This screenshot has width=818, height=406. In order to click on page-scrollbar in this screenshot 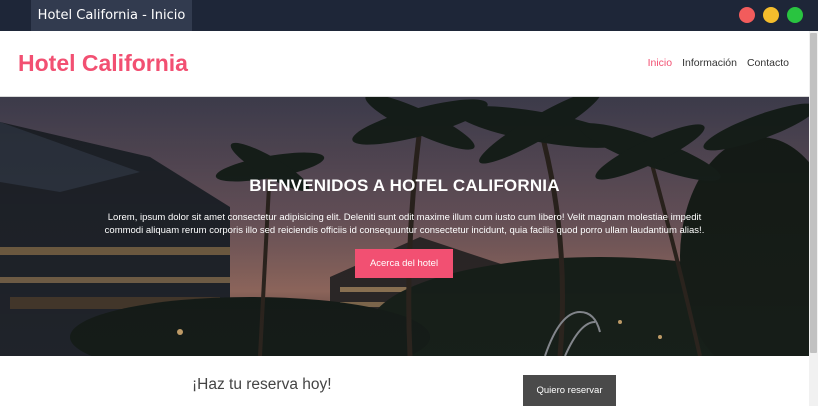, I will do `click(813, 218)`.